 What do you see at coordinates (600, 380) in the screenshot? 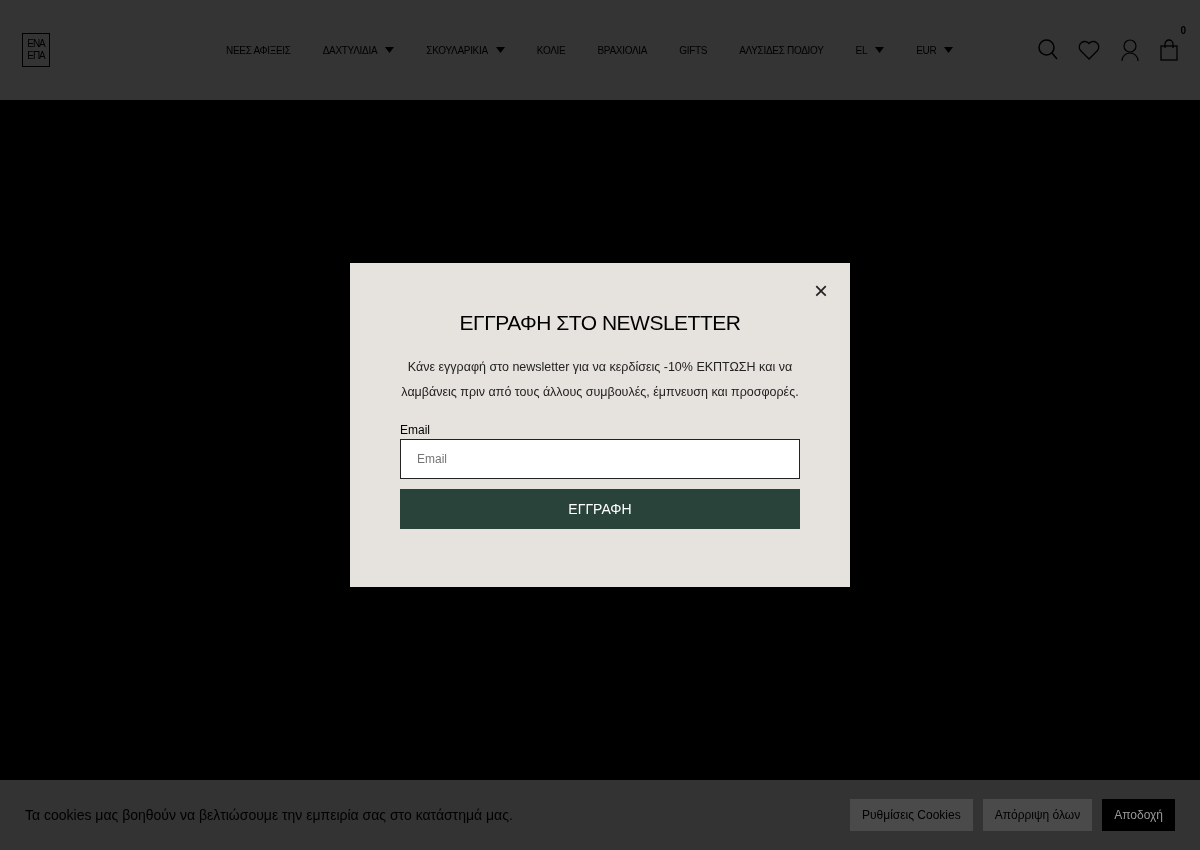
I see `popup-text: Κάνε εγγραφή στο newsletter για να κερδίσεις -10% ΕΚΠΤΩΣΗ και να λαμβάνεις πριν από τους άλλους συμβουλές, έμπνευση και προσφορές.` at bounding box center [600, 380].